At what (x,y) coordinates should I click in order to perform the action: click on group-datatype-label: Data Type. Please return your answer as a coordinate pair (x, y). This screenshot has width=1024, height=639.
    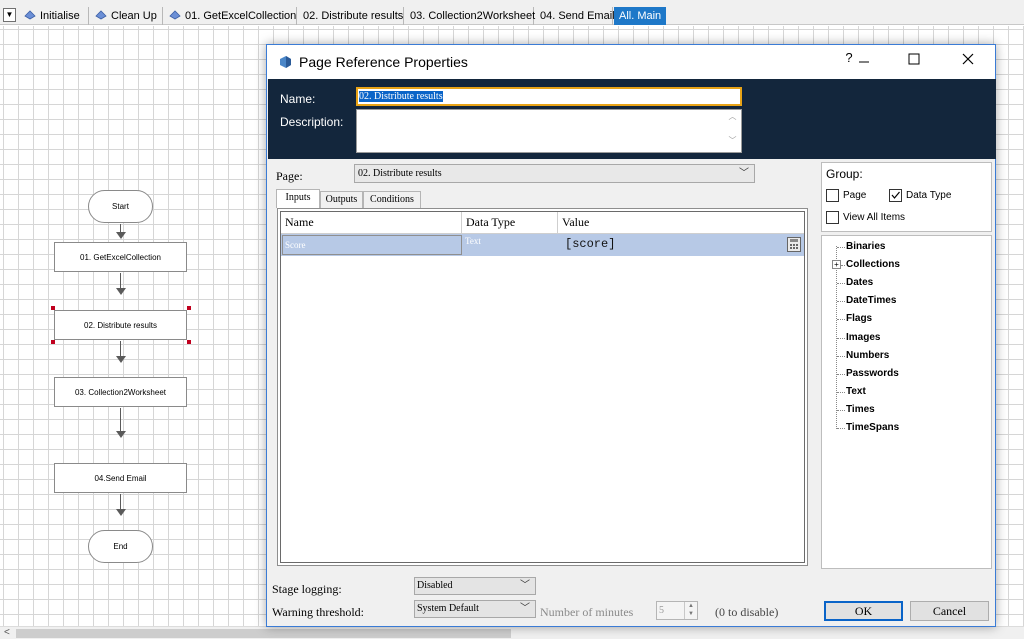
    Looking at the image, I should click on (929, 195).